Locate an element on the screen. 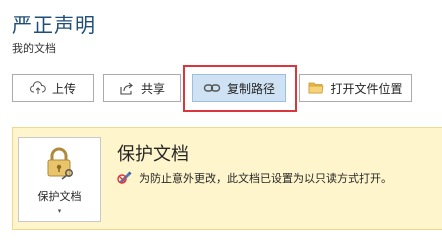 The image size is (442, 248). document-location: 我的文档 is located at coordinates (34, 48).